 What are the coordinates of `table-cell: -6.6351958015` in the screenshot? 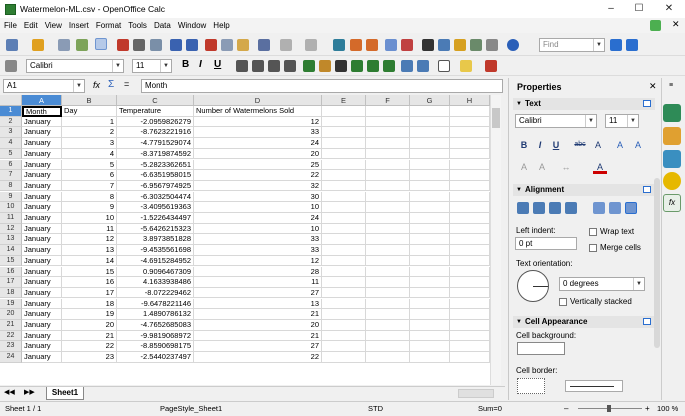 It's located at (155, 175).